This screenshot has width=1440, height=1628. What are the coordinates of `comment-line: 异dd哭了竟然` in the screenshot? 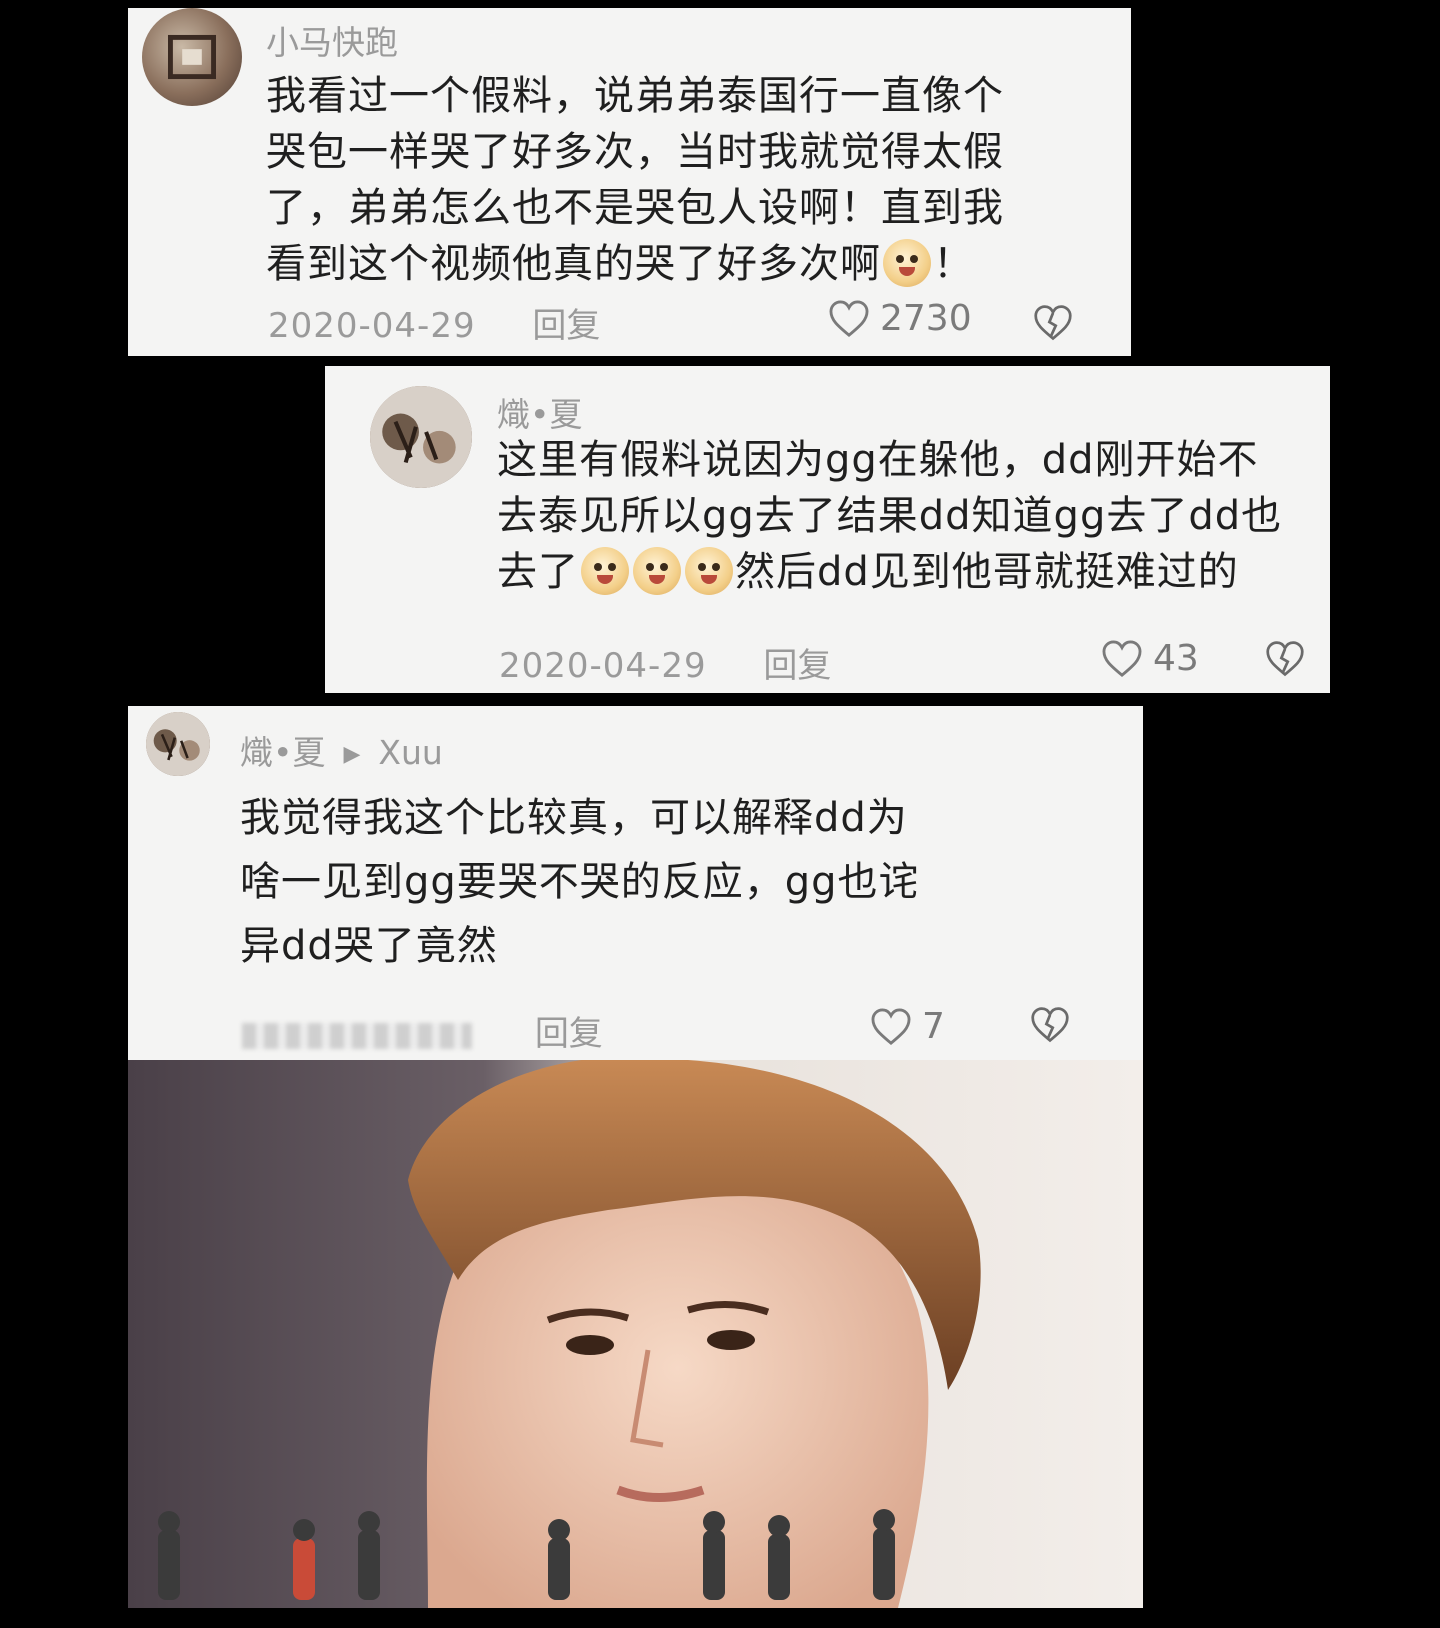 It's located at (369, 946).